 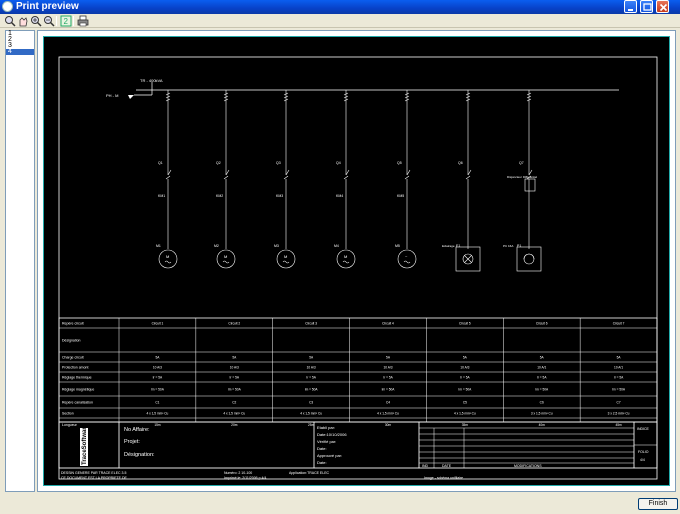 I want to click on table-cell: 30m, so click(x=388, y=425).